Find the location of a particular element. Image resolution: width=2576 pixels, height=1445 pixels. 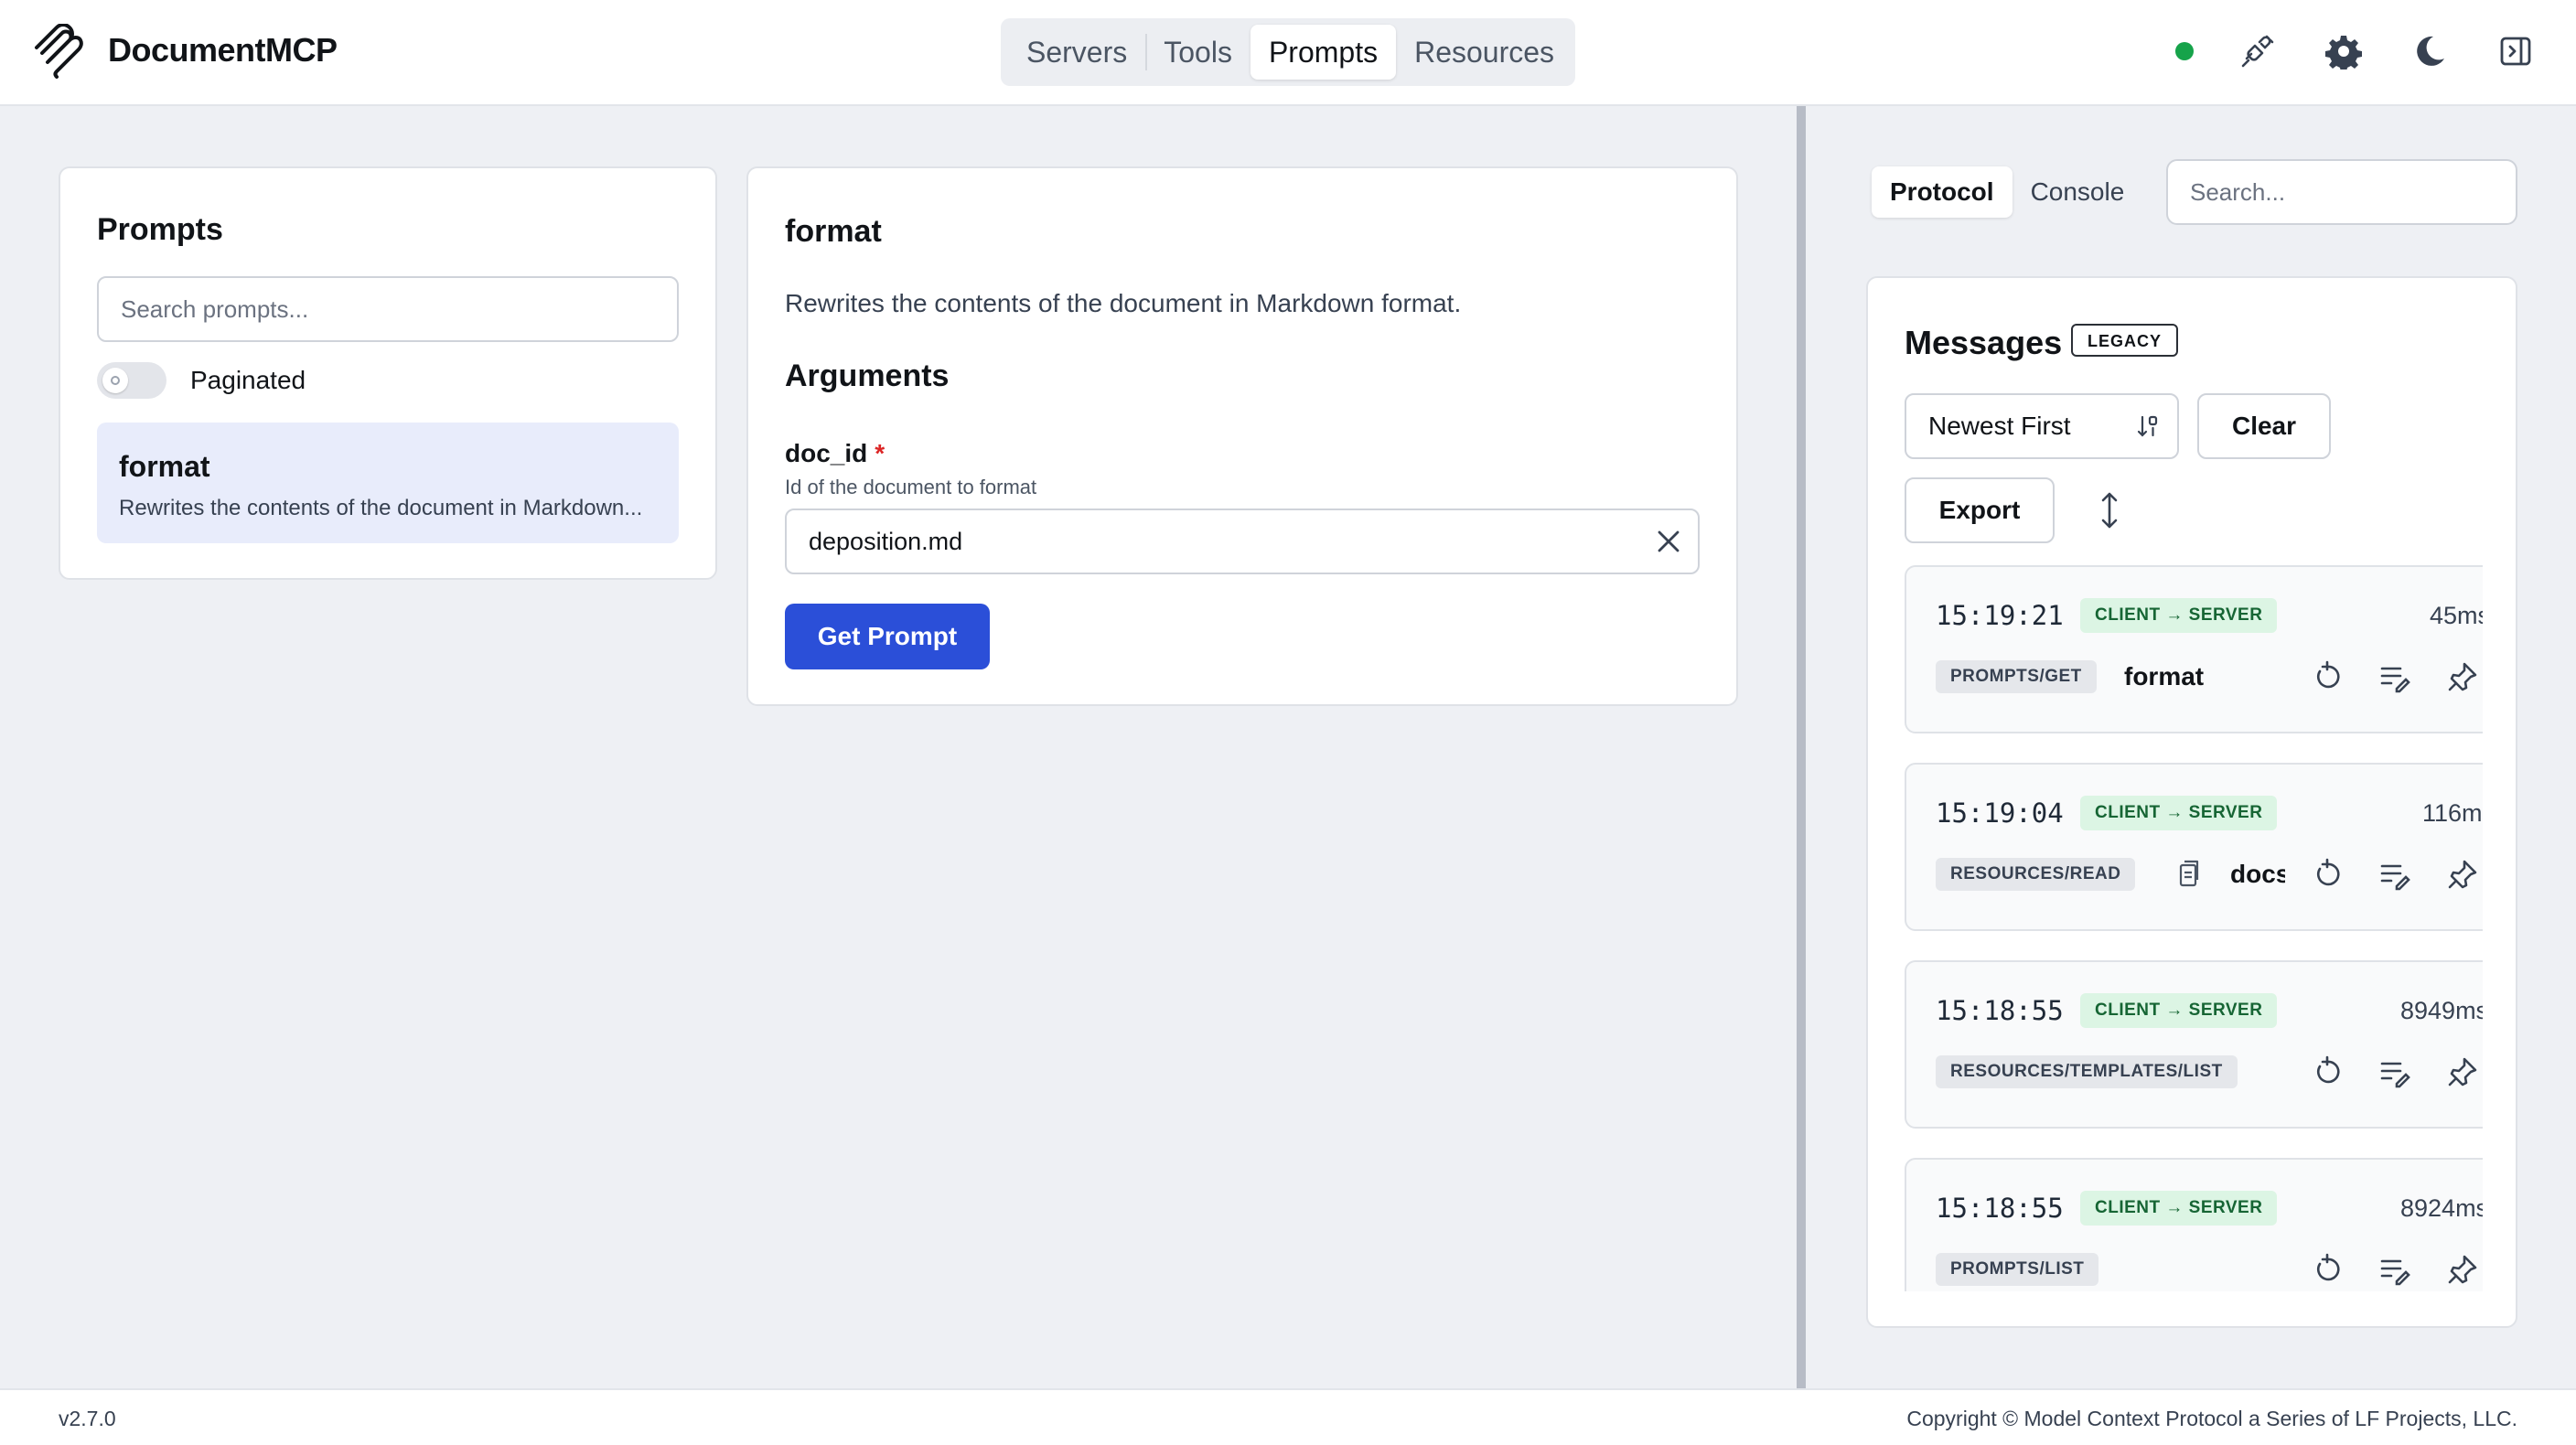

log-search-input is located at coordinates (2341, 192).